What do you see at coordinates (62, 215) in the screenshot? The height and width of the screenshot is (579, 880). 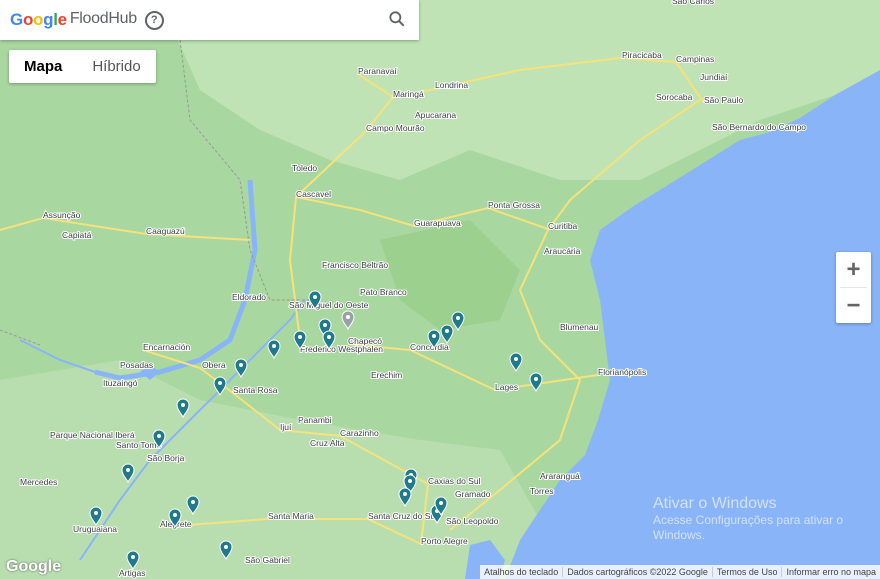 I see `place-label: Assunção` at bounding box center [62, 215].